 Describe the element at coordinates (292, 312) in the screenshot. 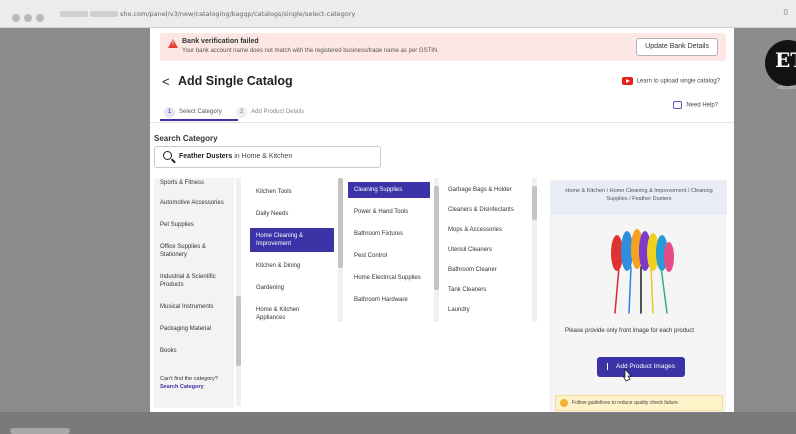

I see `category-item: Home & Kitchen Appliances` at that location.